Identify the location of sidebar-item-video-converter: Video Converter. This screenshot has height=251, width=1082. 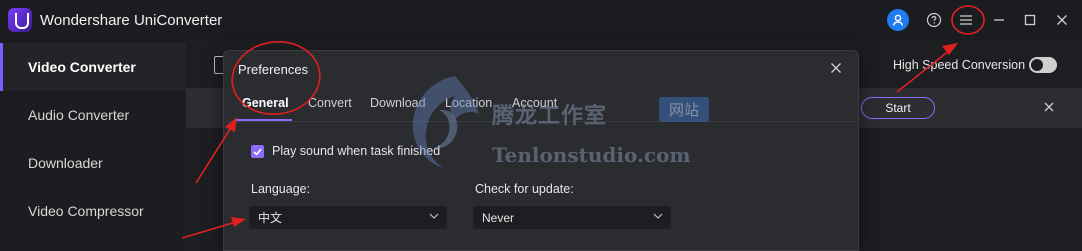
(93, 67).